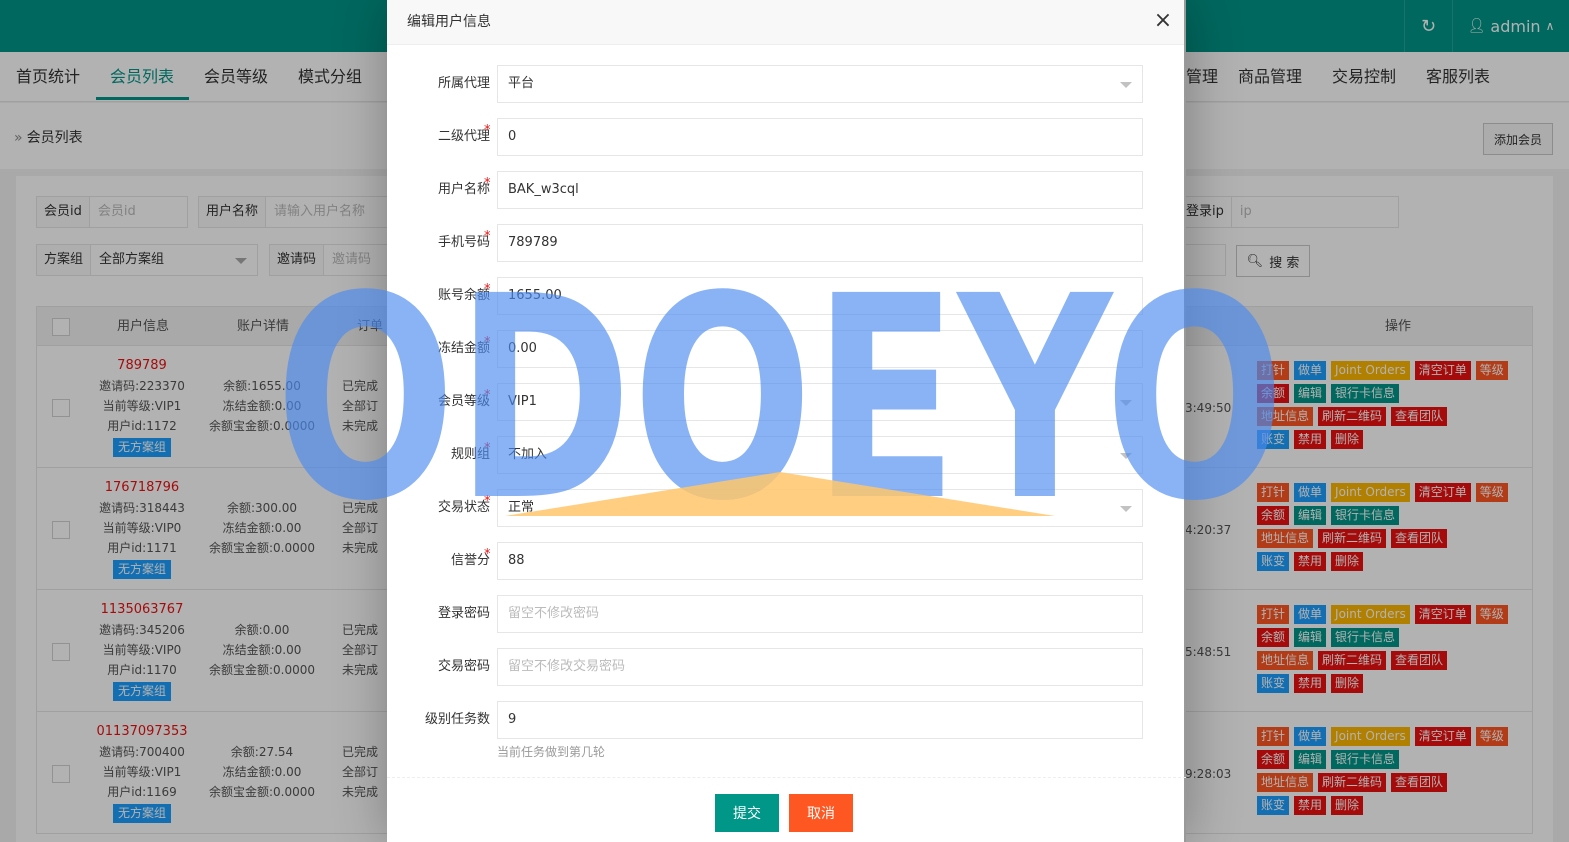 The image size is (1569, 842). I want to click on field-credit-score: 信誉分 * 88, so click(786, 561).